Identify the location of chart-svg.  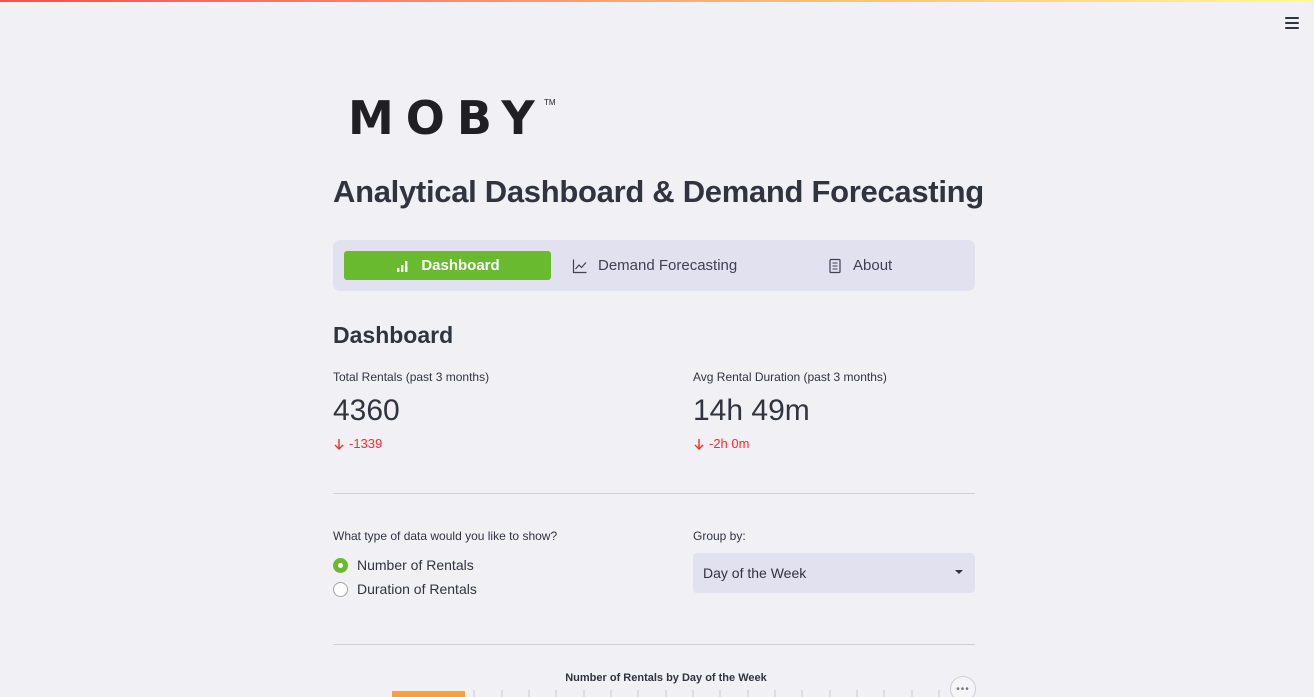
(666, 693).